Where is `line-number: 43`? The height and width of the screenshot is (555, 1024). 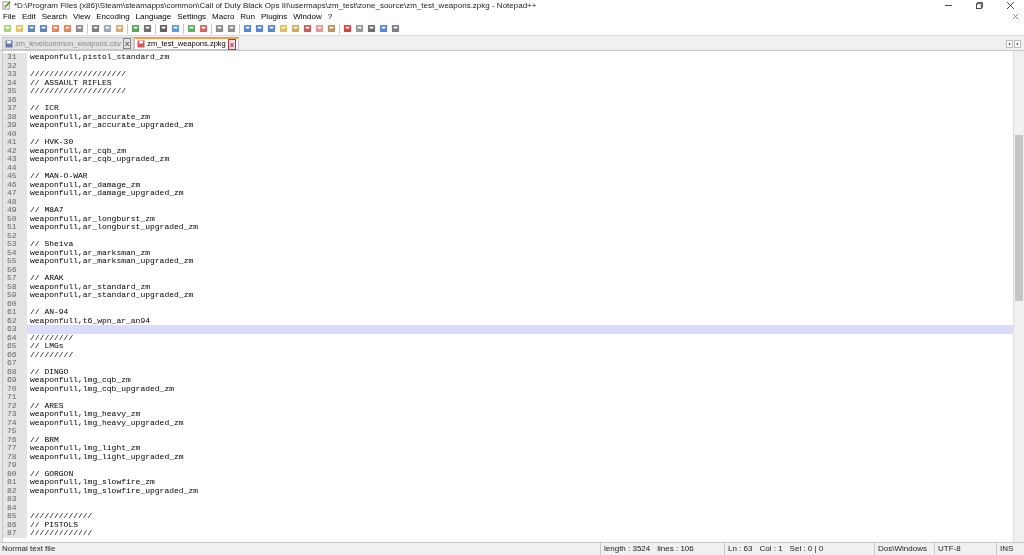
line-number: 43 is located at coordinates (15, 159).